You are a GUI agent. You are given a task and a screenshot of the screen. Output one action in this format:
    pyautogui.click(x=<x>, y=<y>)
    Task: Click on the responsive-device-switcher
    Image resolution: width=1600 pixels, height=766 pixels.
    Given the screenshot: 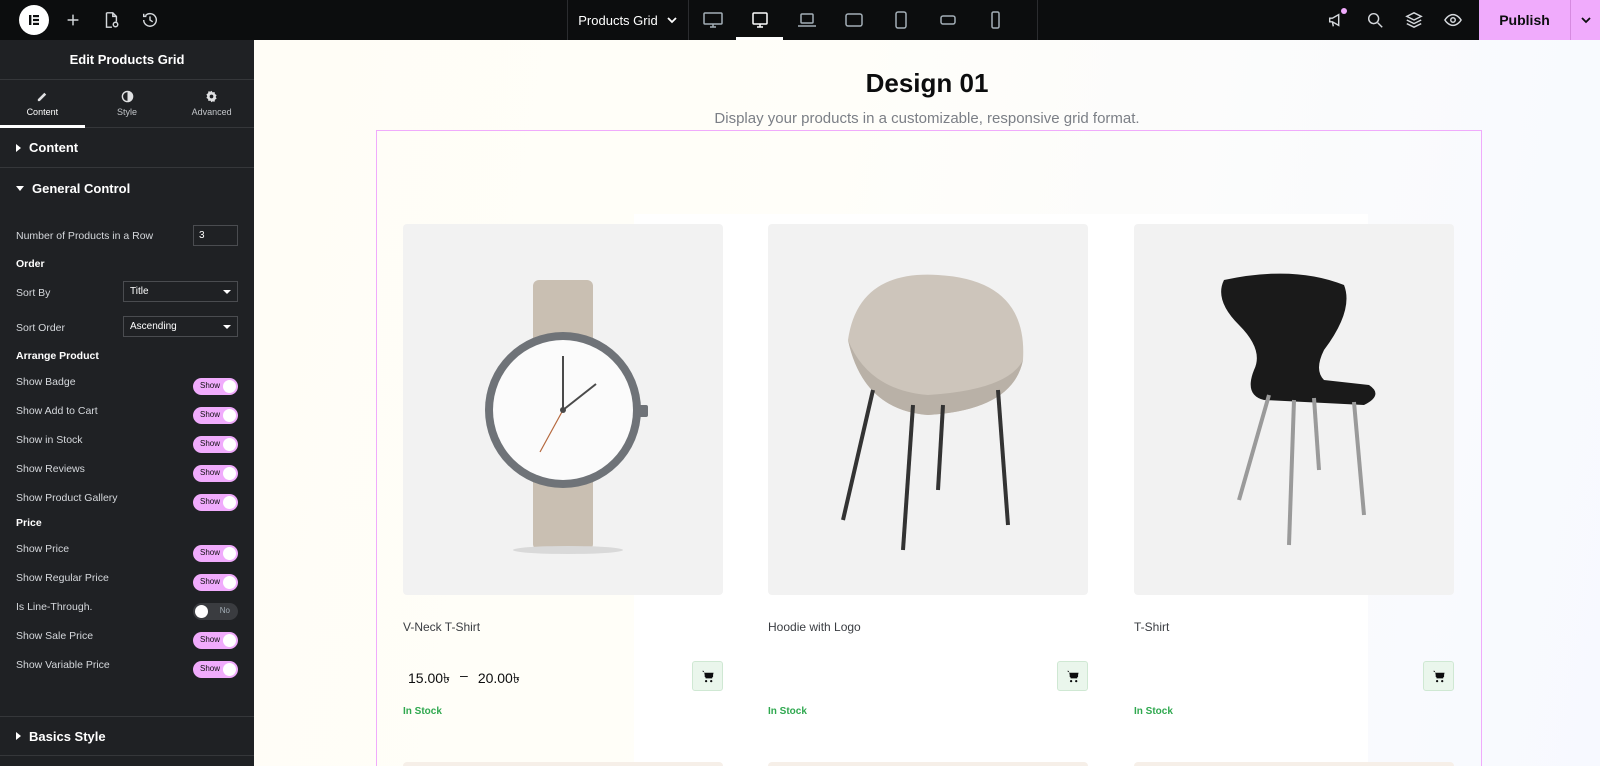 What is the action you would take?
    pyautogui.click(x=863, y=20)
    